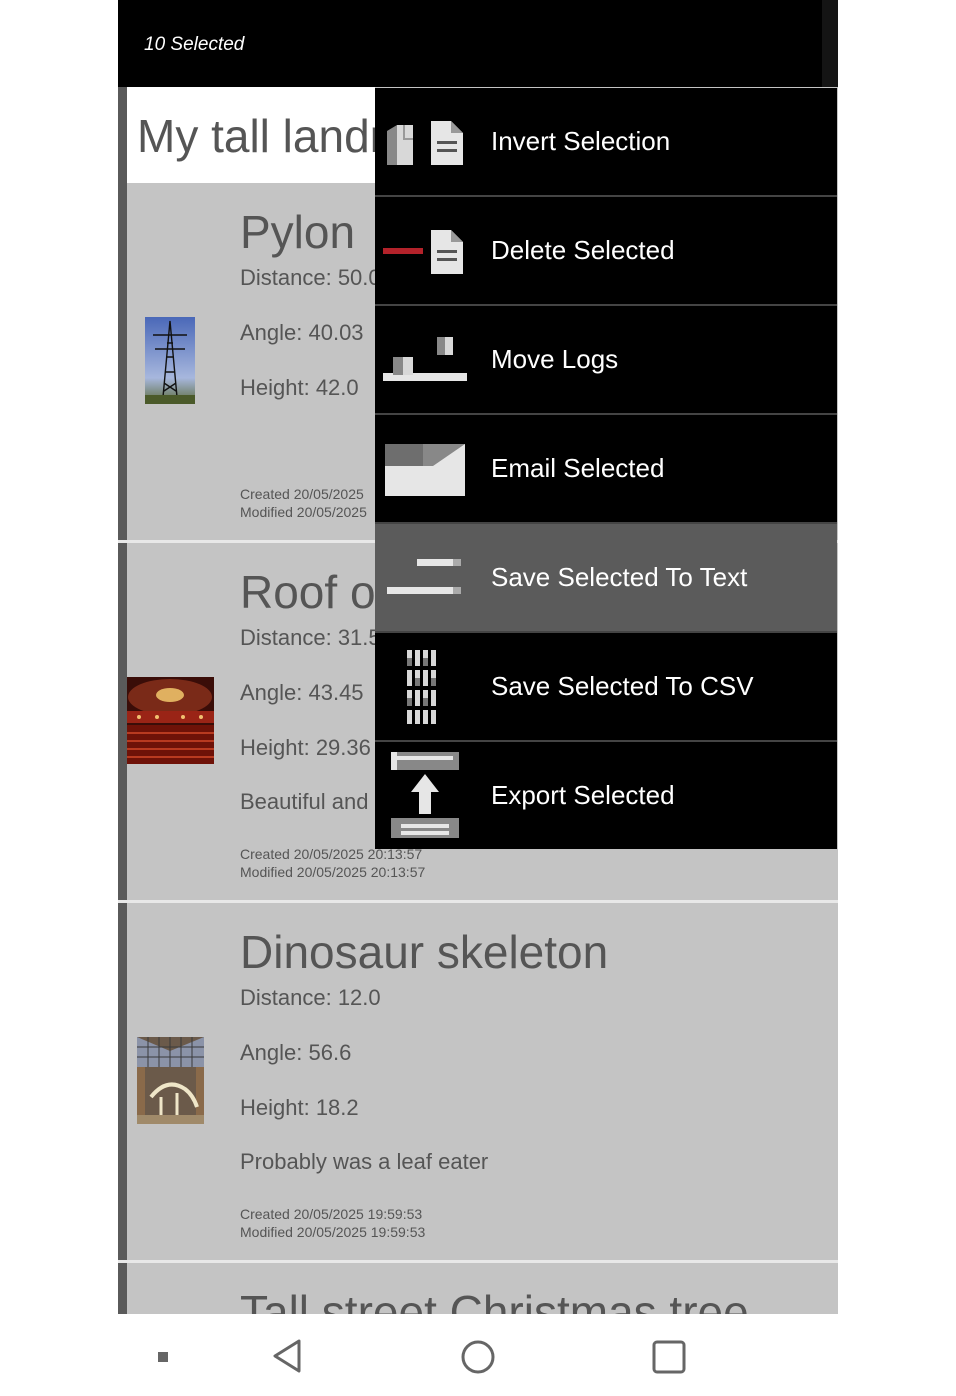 Image resolution: width=956 pixels, height=1396 pixels. I want to click on entry-distance: Distance: 31.5, so click(310, 637).